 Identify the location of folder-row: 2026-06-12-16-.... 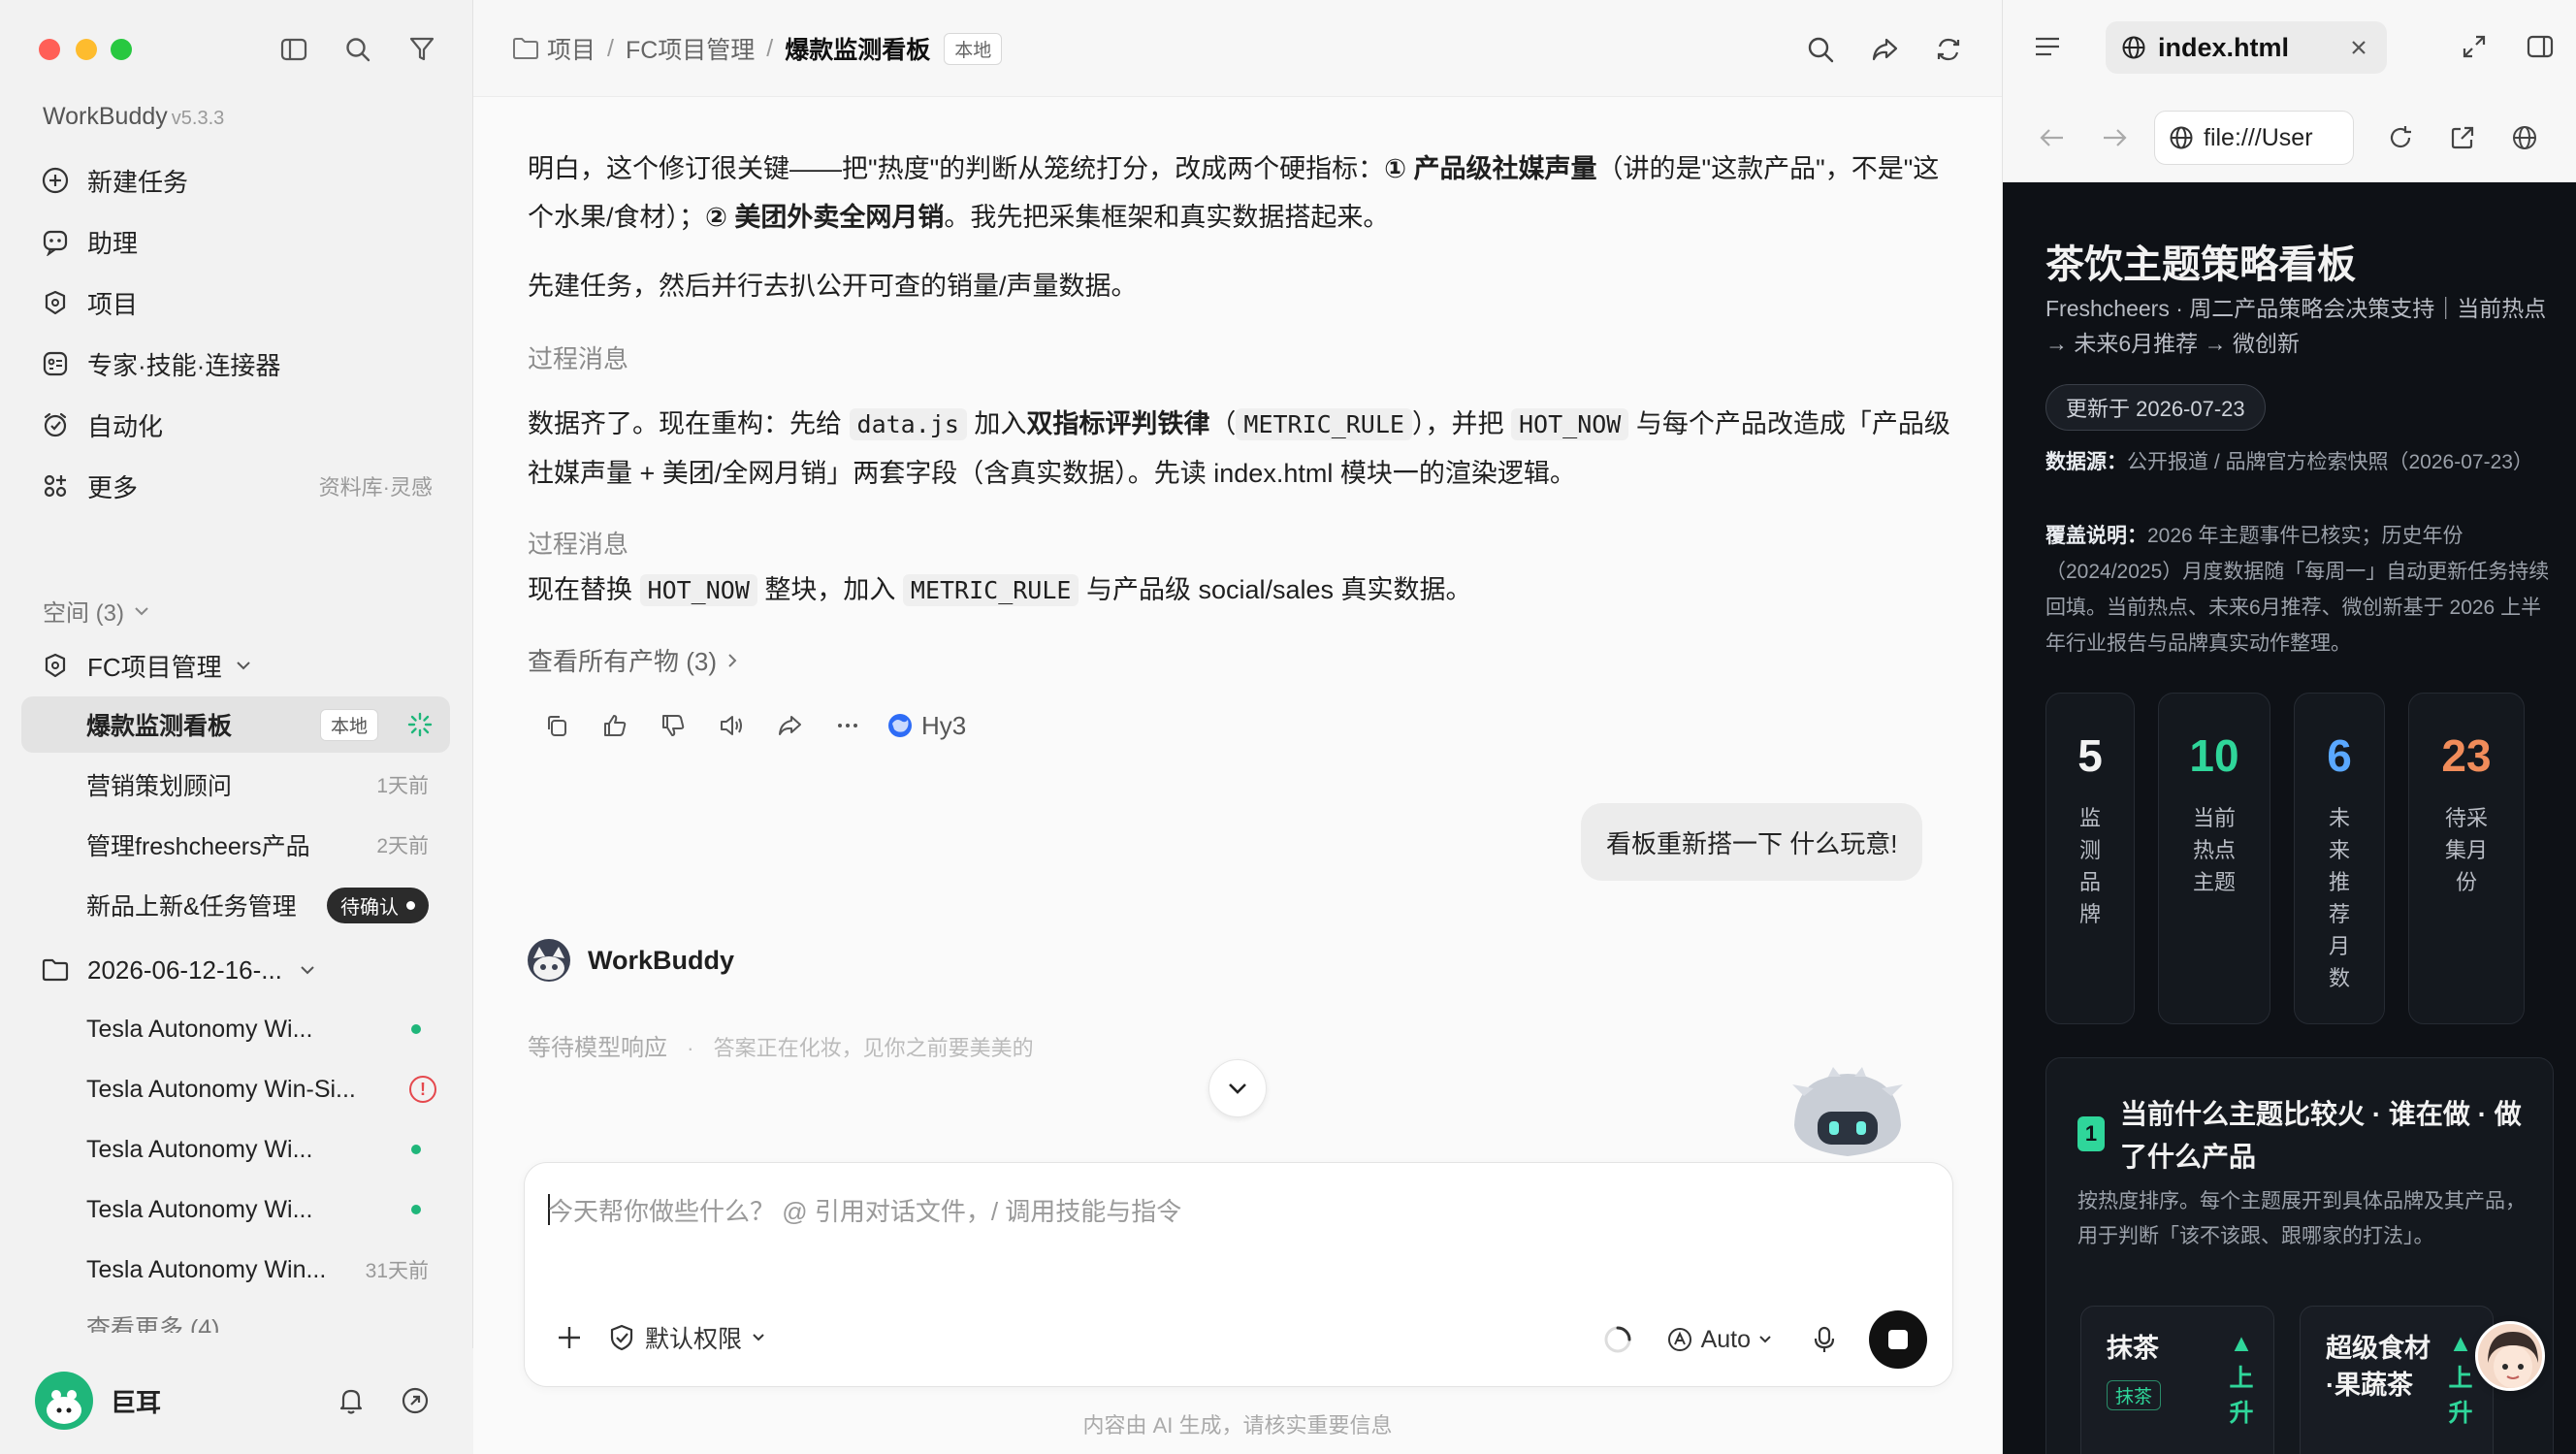
(242, 970).